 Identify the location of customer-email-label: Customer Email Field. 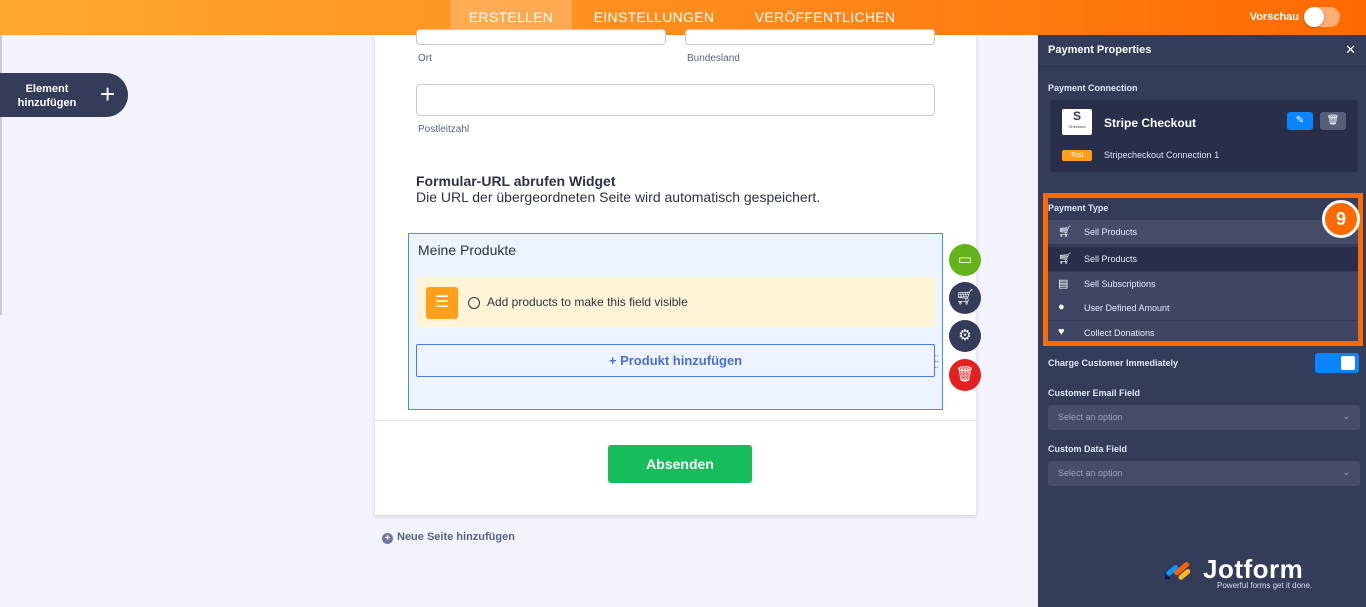
(1094, 393).